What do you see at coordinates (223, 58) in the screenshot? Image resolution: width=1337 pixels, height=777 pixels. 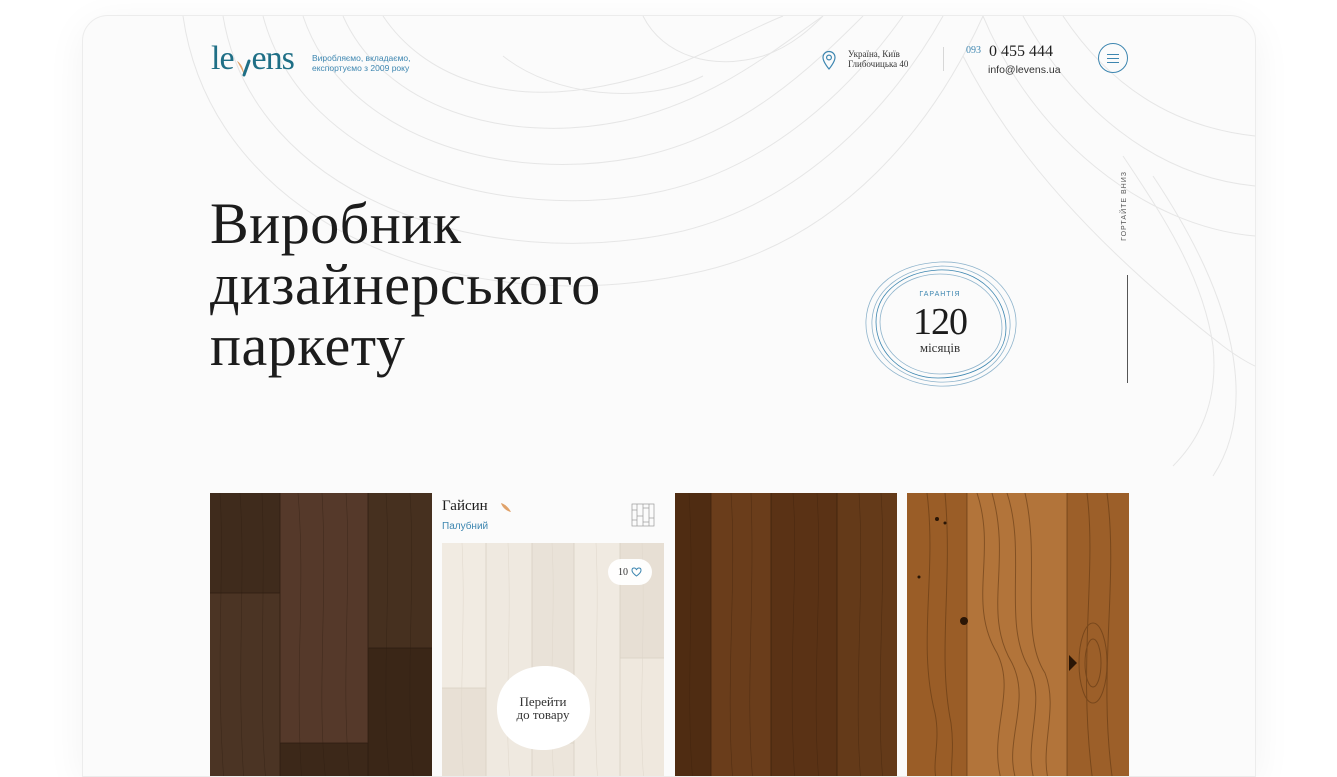 I see `logo-text-left: le` at bounding box center [223, 58].